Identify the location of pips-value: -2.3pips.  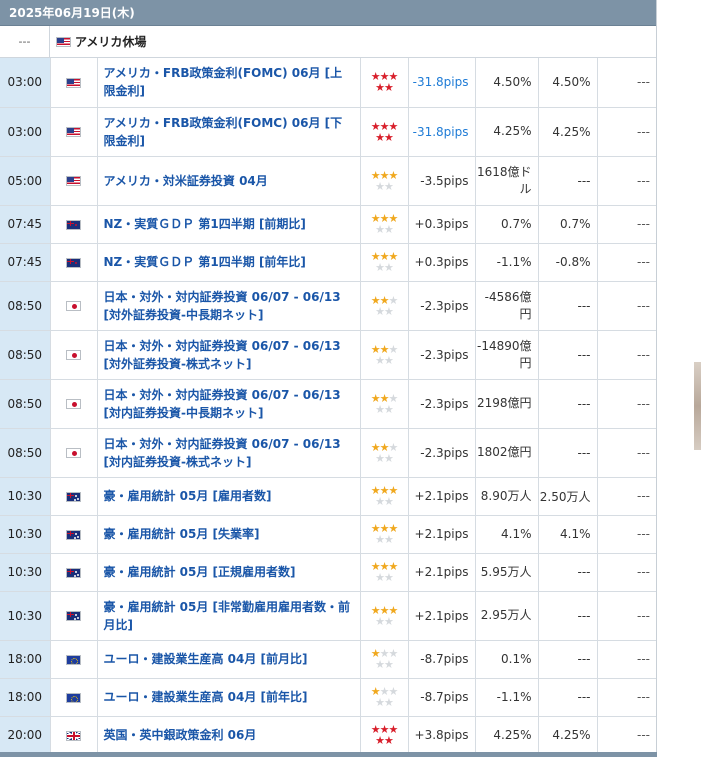
(442, 453).